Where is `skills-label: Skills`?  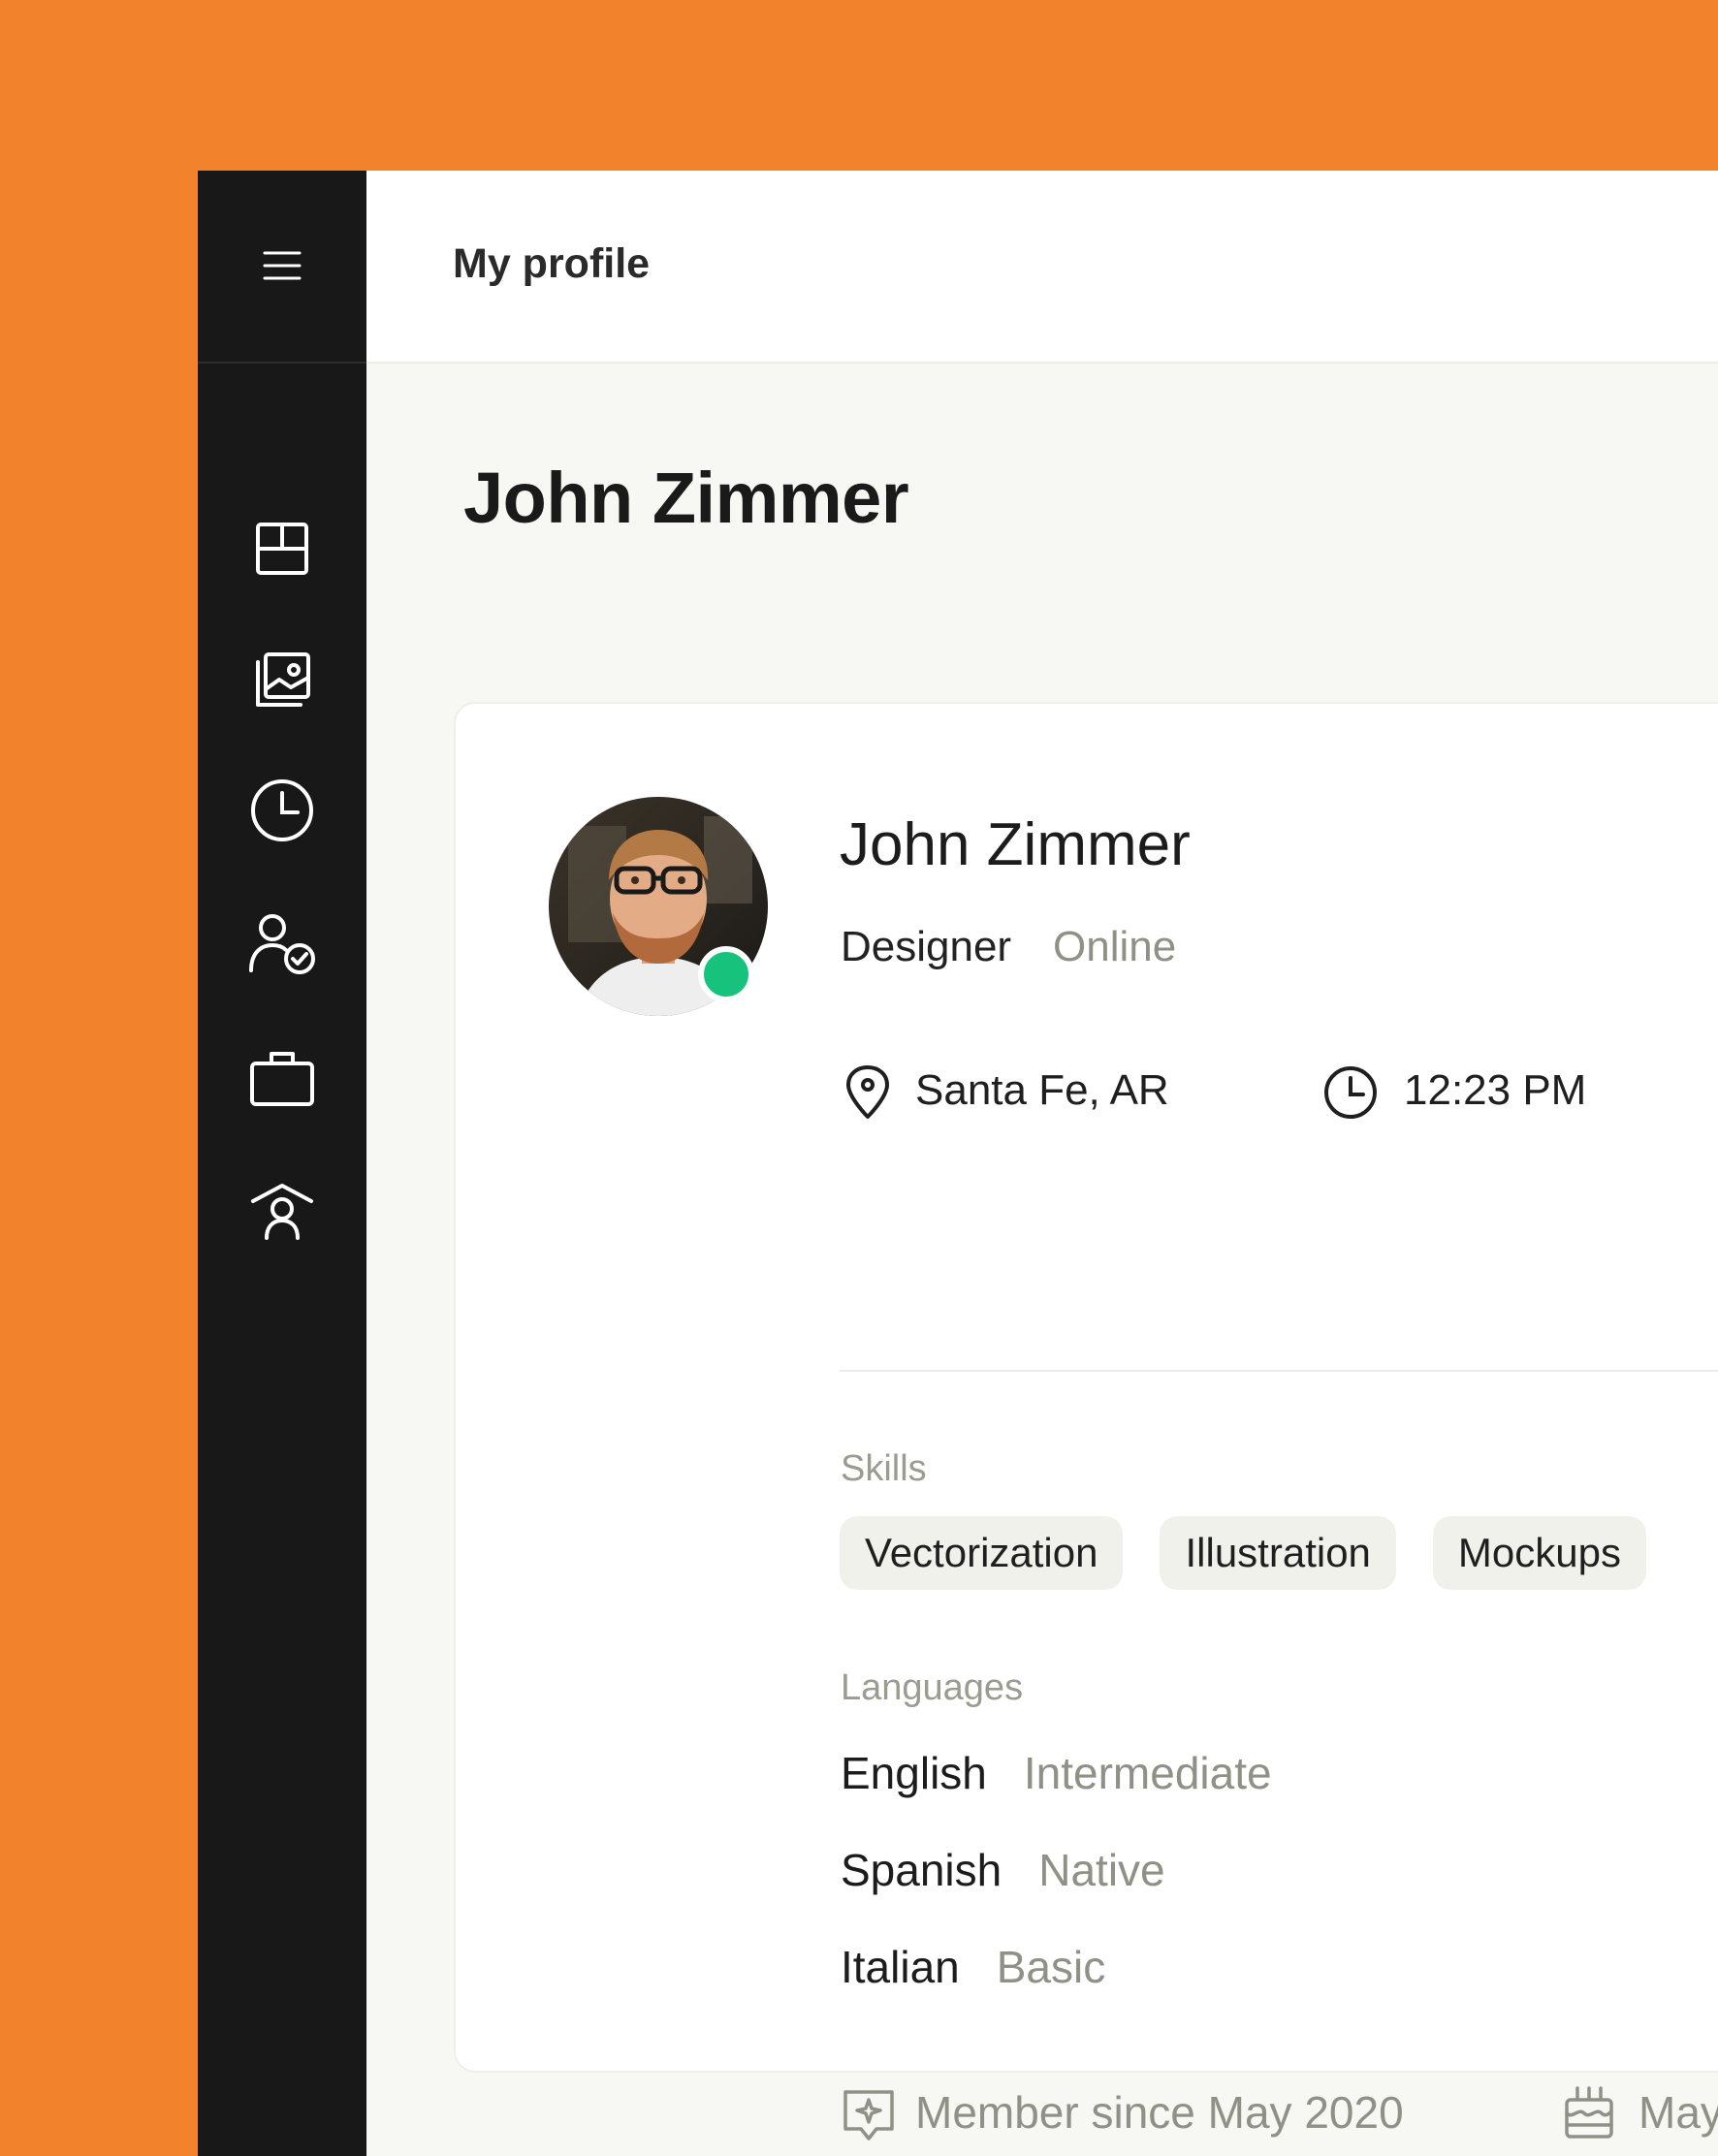 skills-label: Skills is located at coordinates (884, 1468).